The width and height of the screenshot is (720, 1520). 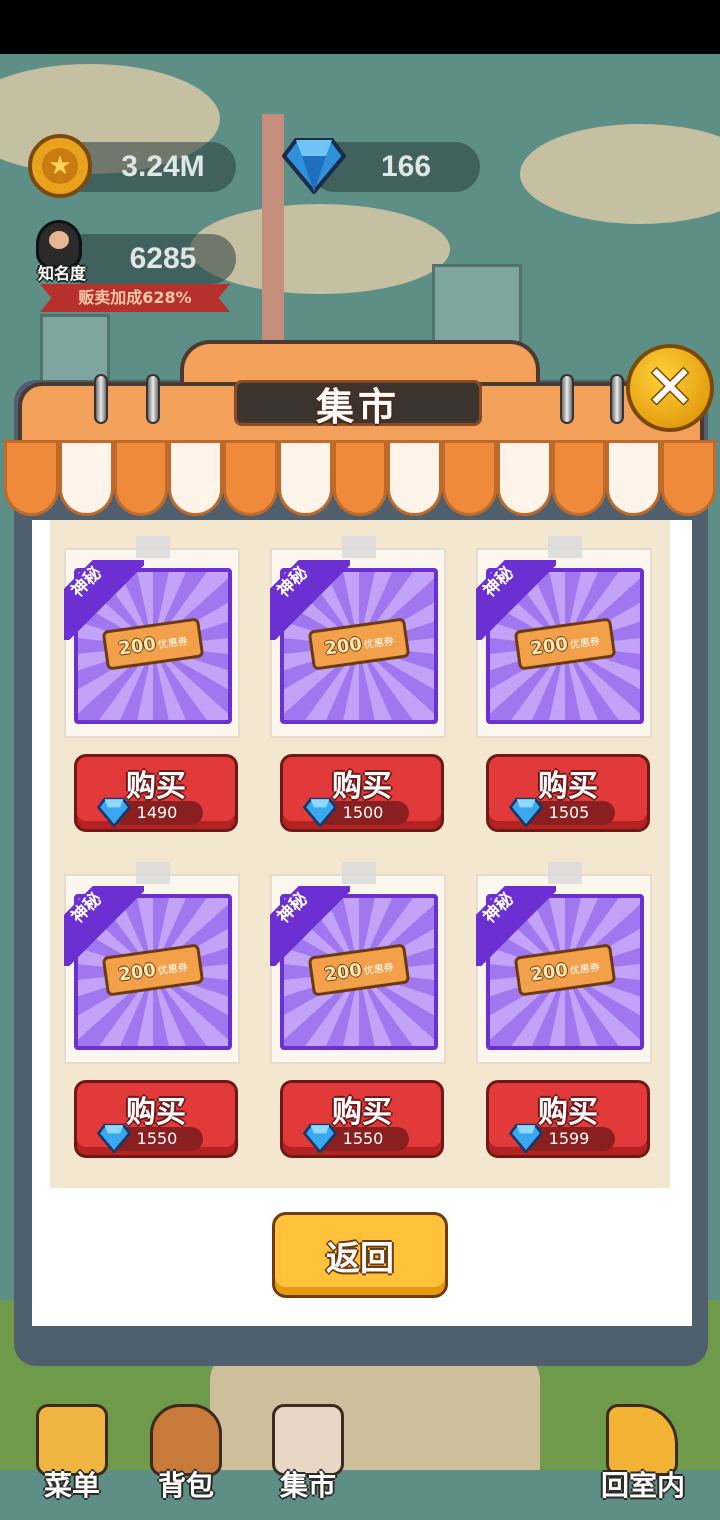 What do you see at coordinates (360, 1258) in the screenshot?
I see `back-label: 返回` at bounding box center [360, 1258].